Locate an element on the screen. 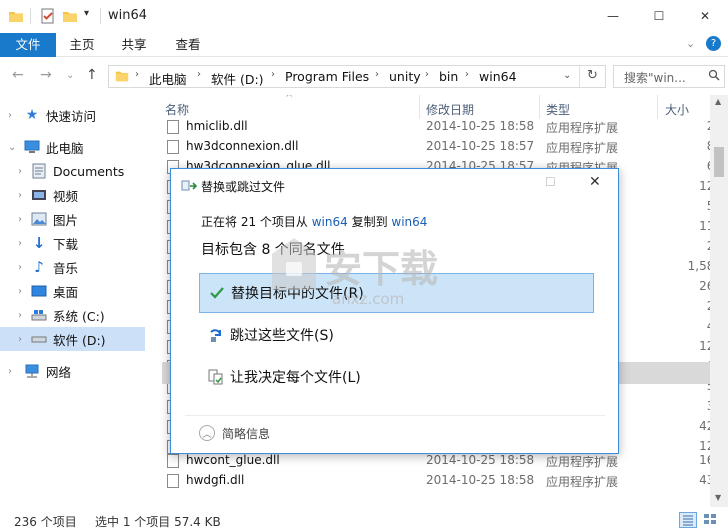  nav-item-quick-access: › ★ 快速访问 is located at coordinates (72, 115).